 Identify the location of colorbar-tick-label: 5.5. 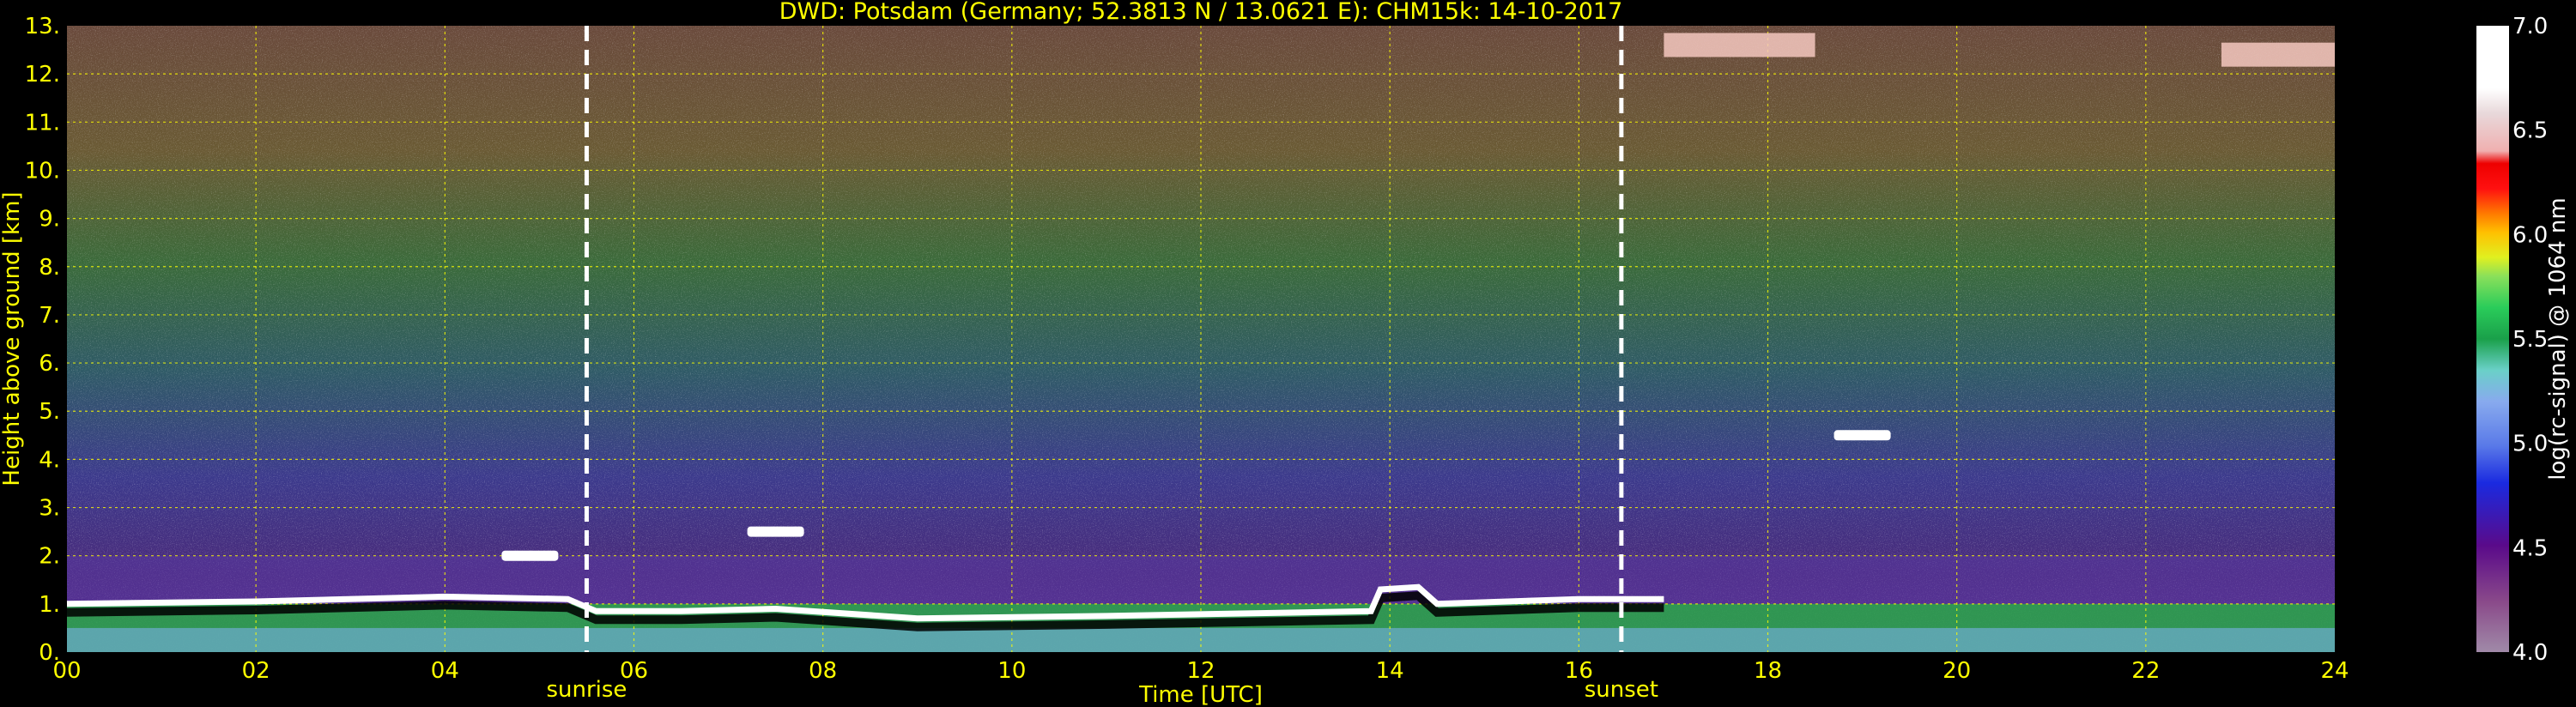
(2530, 340).